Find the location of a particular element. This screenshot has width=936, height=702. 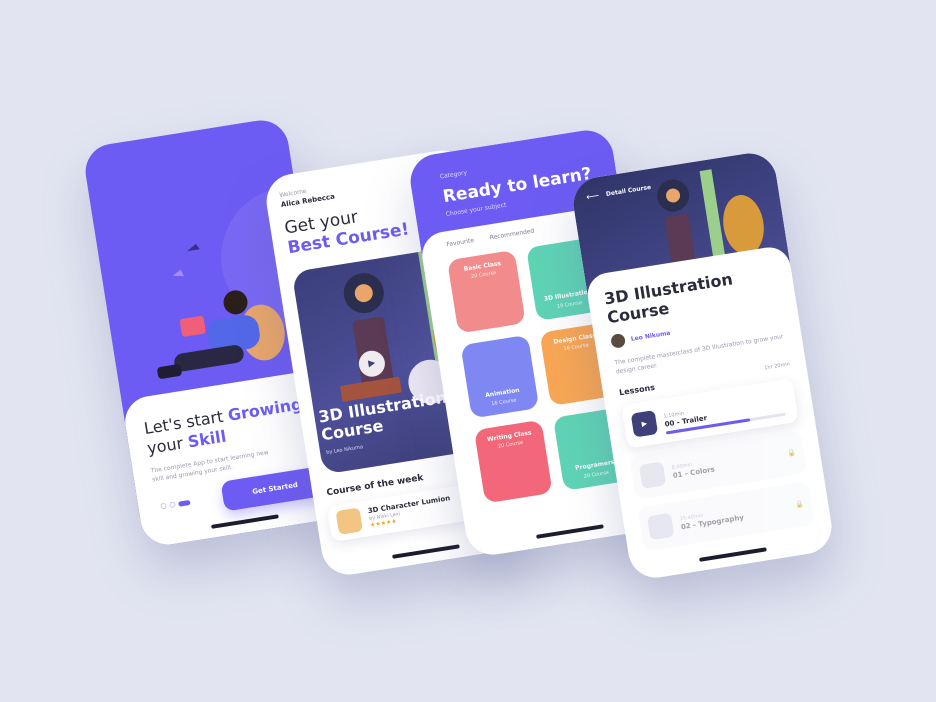

category-tile: Writing Class 20 Course is located at coordinates (513, 461).